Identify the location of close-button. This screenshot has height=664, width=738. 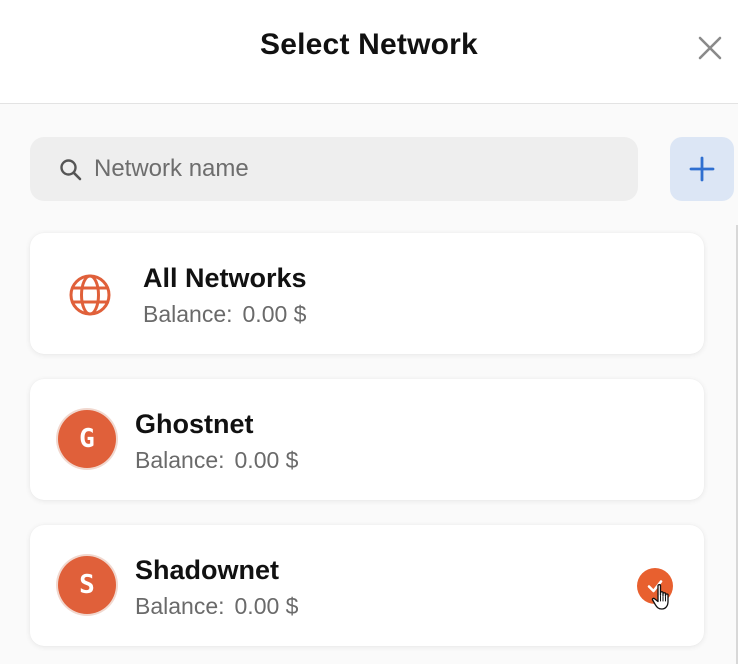
(710, 48).